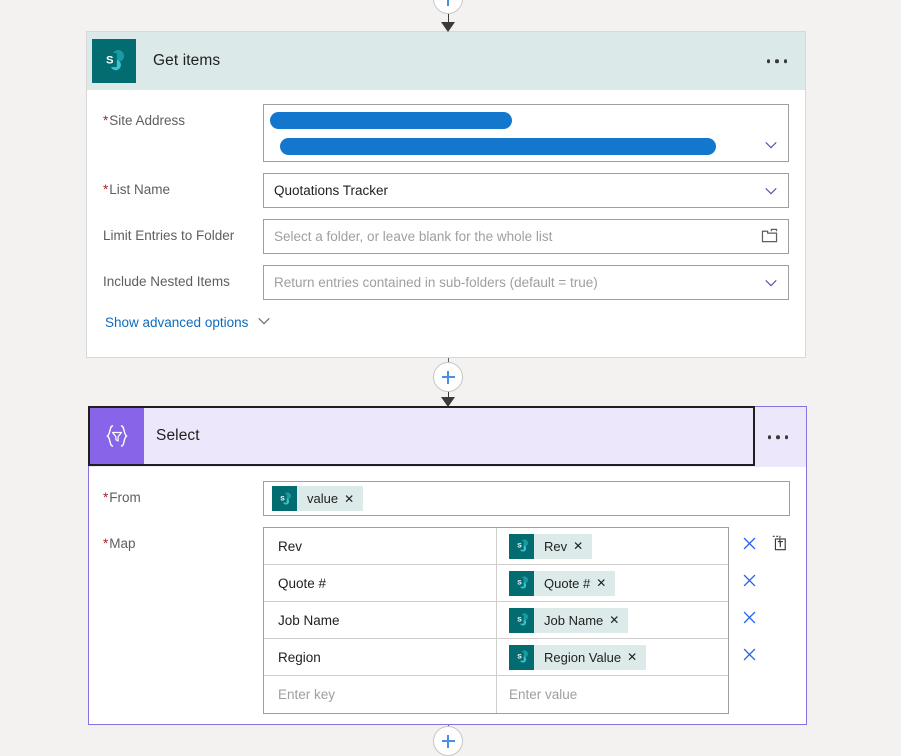 The height and width of the screenshot is (756, 901). What do you see at coordinates (166, 281) in the screenshot?
I see `field-label-include-nested: Include Nested Items` at bounding box center [166, 281].